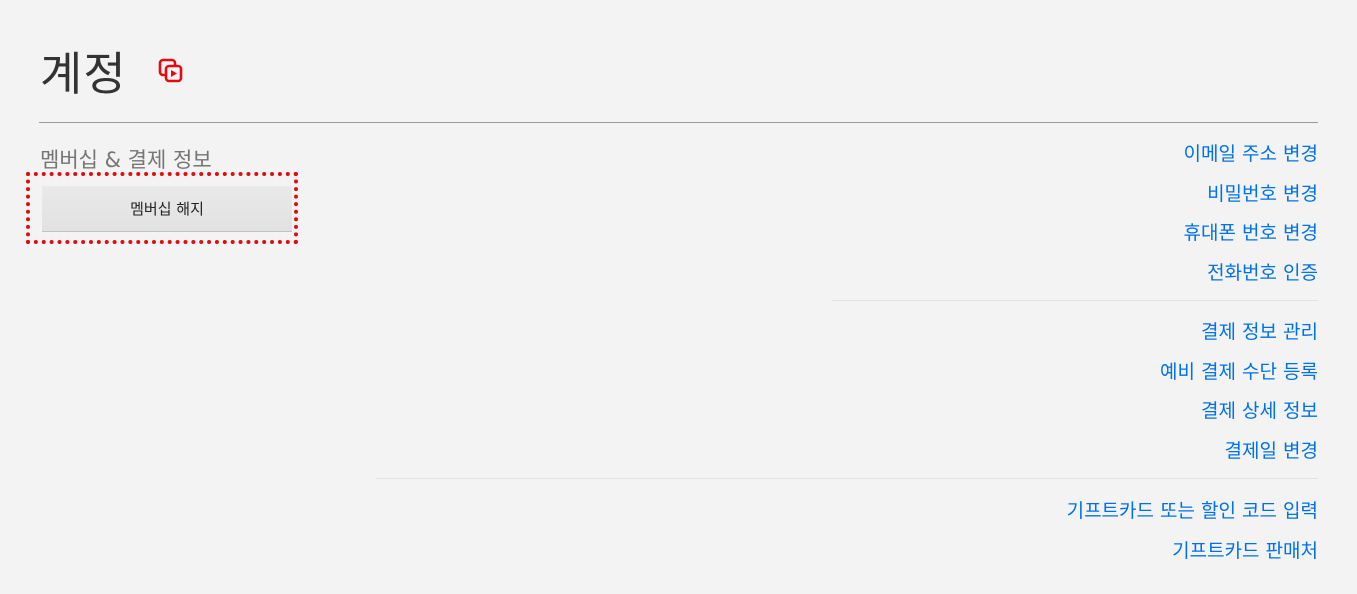 Image resolution: width=1357 pixels, height=594 pixels. Describe the element at coordinates (167, 208) in the screenshot. I see `cancel-membership-button: 멤버십 해지` at that location.